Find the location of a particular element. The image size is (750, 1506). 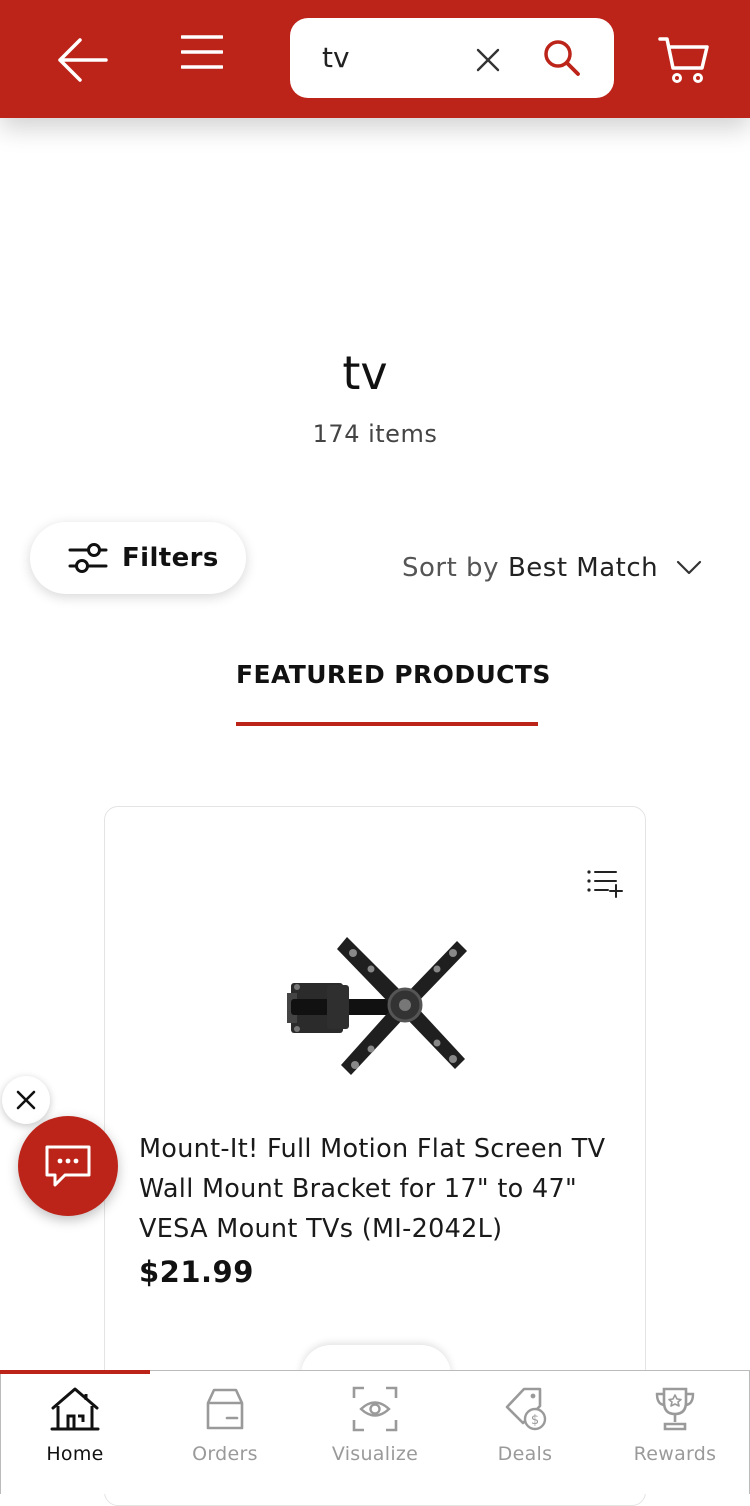

nav-item-home: Home is located at coordinates (75, 1432).